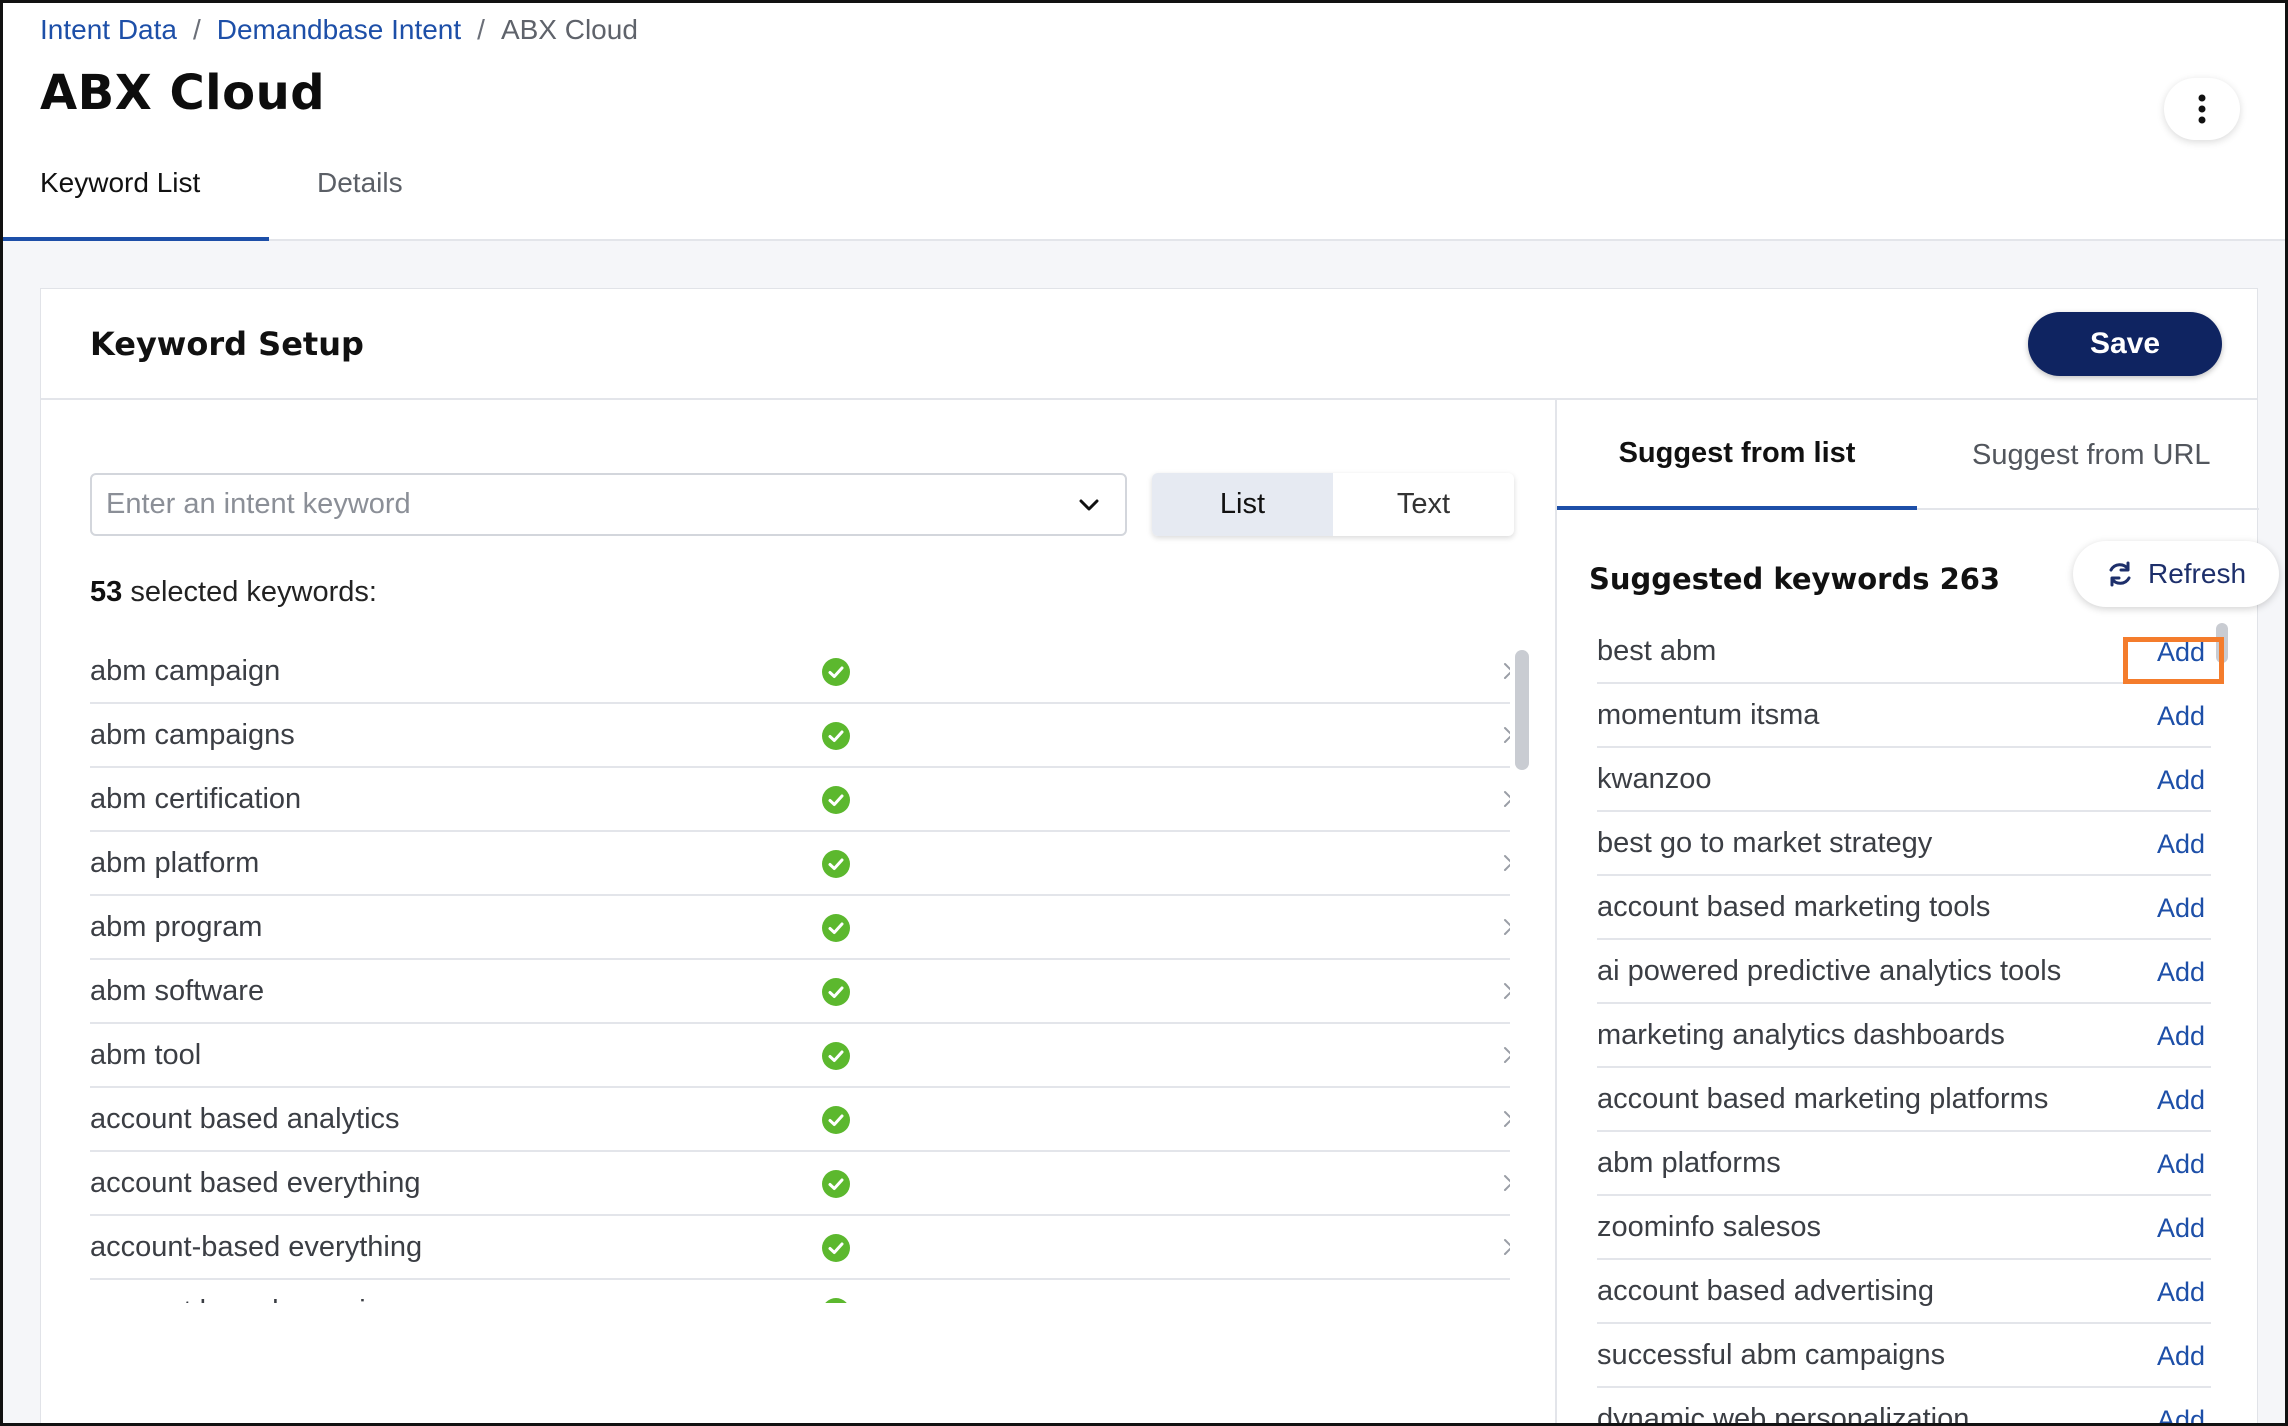  What do you see at coordinates (1795, 579) in the screenshot?
I see `suggested-keywords-title: Suggested keywords 263` at bounding box center [1795, 579].